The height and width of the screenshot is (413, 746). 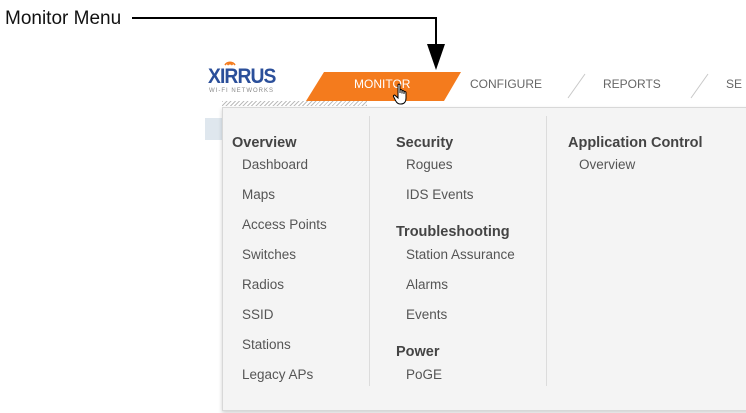 I want to click on menu-item-legacy-aps: Legacy APs, so click(x=277, y=374).